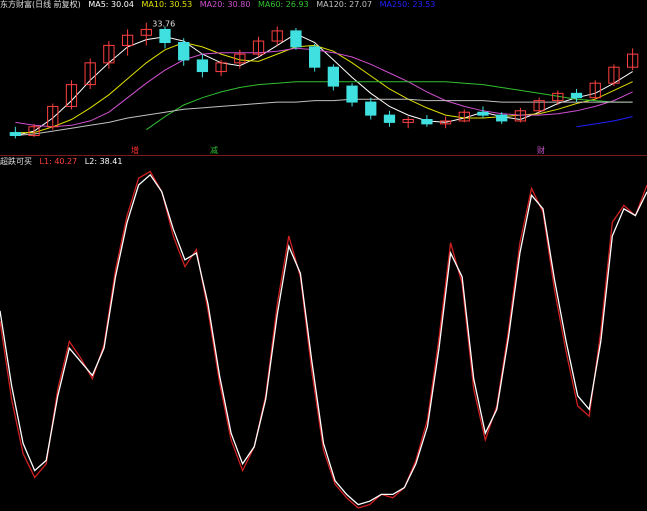 The width and height of the screenshot is (647, 511). Describe the element at coordinates (163, 24) in the screenshot. I see `peak-annotation: 33.76` at that location.